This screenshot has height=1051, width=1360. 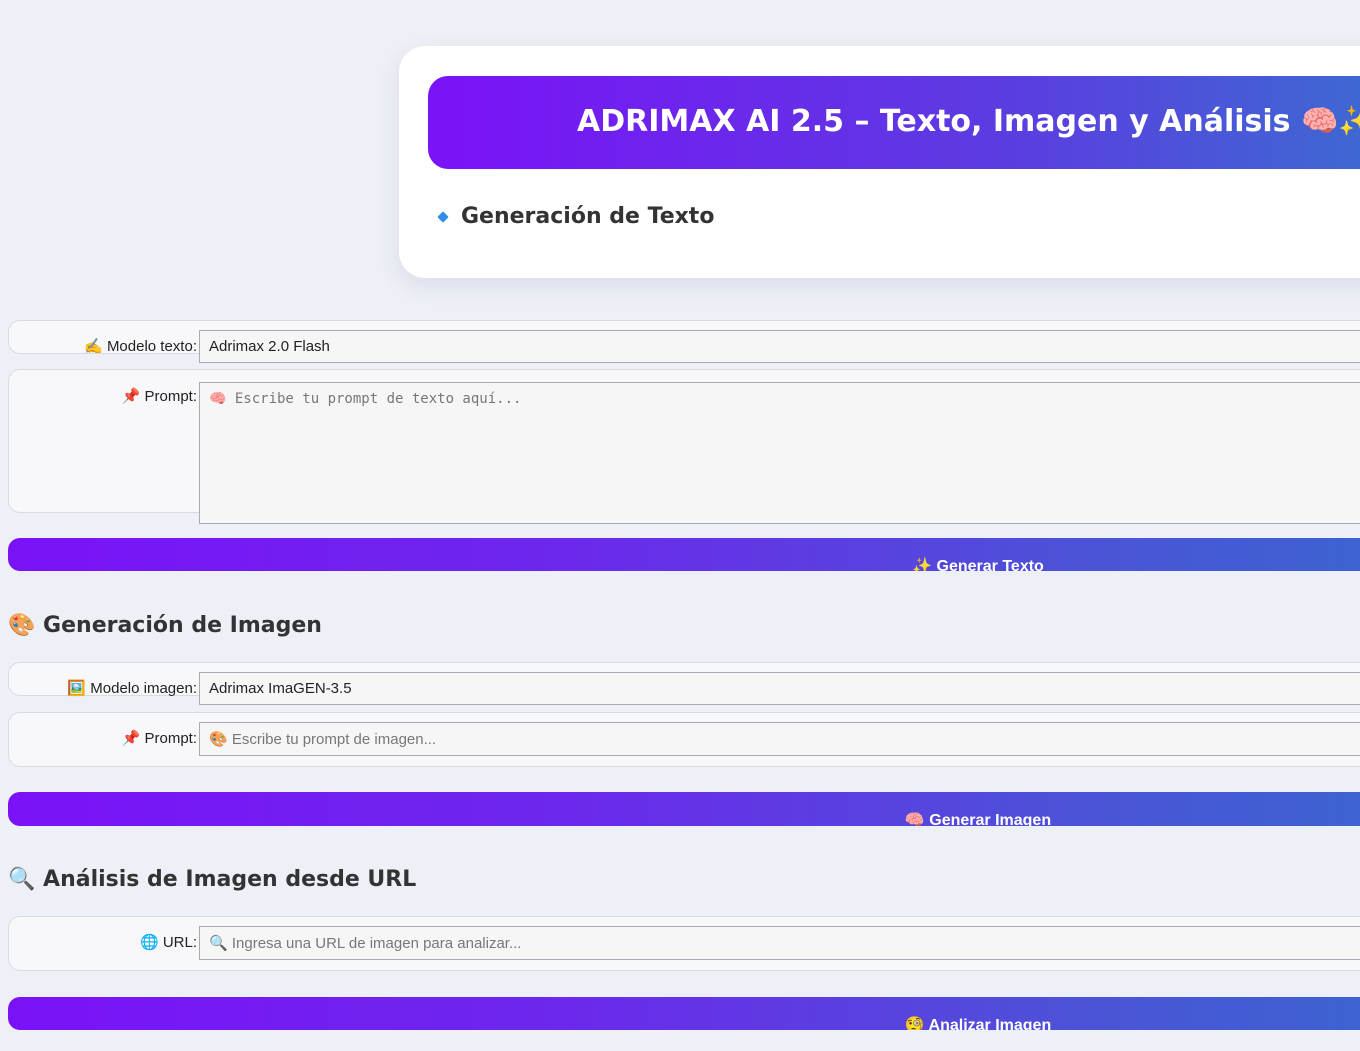 I want to click on url-label: 🌐 URL:, so click(x=168, y=942).